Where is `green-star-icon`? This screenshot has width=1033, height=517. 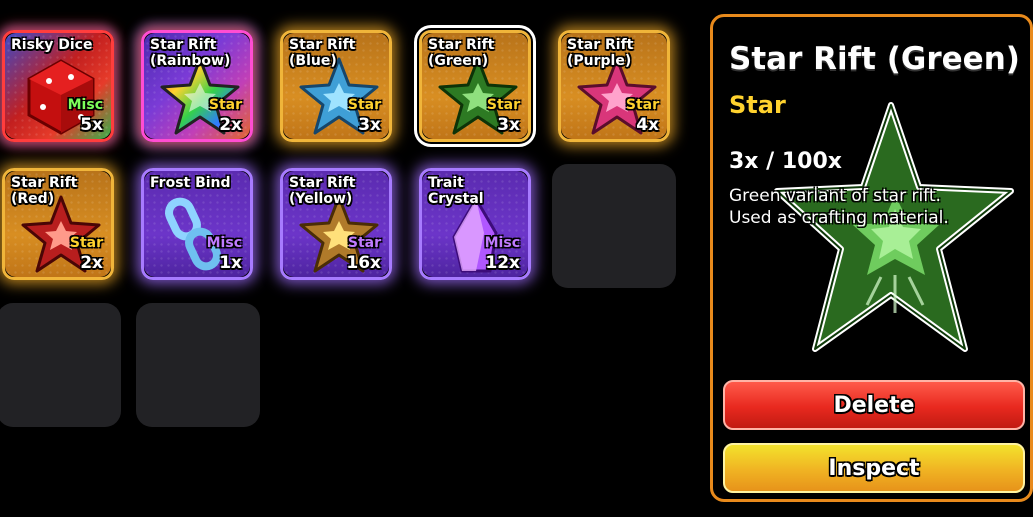
green-star-icon is located at coordinates (894, 227).